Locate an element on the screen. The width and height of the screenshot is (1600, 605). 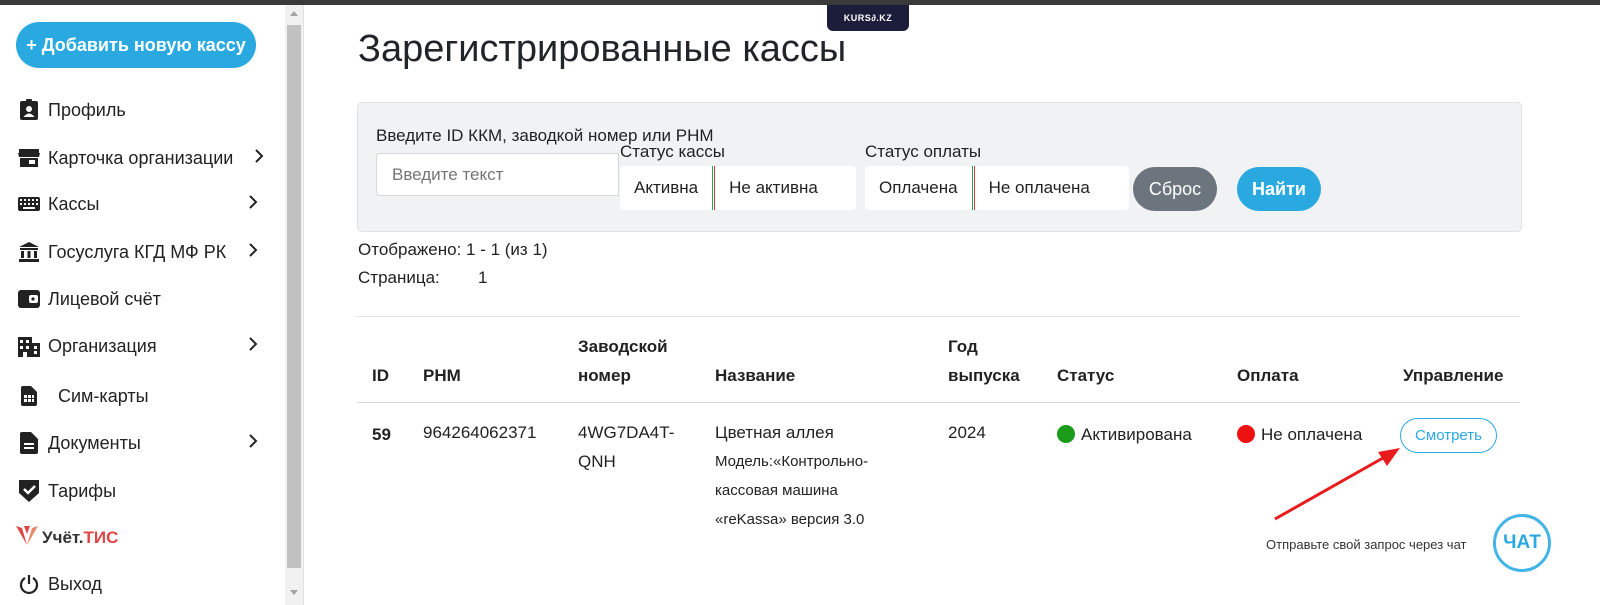
cash-status-label: Статус кассы is located at coordinates (672, 151).